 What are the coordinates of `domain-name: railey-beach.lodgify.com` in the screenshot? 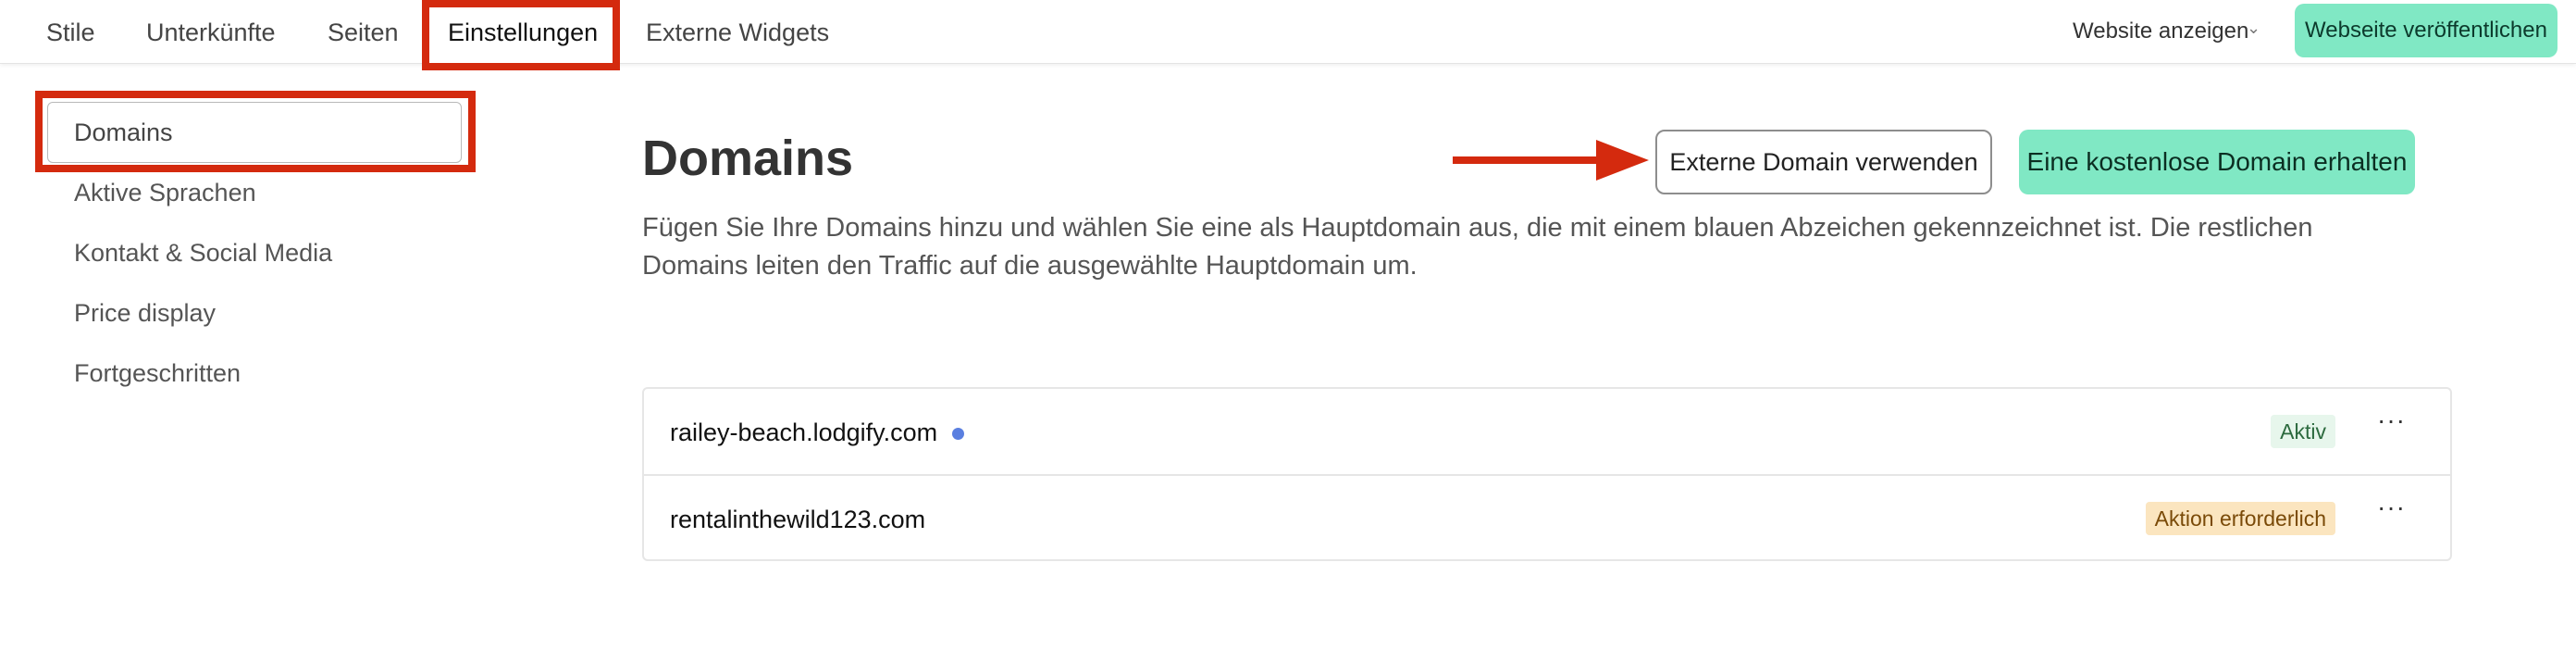 It's located at (818, 433).